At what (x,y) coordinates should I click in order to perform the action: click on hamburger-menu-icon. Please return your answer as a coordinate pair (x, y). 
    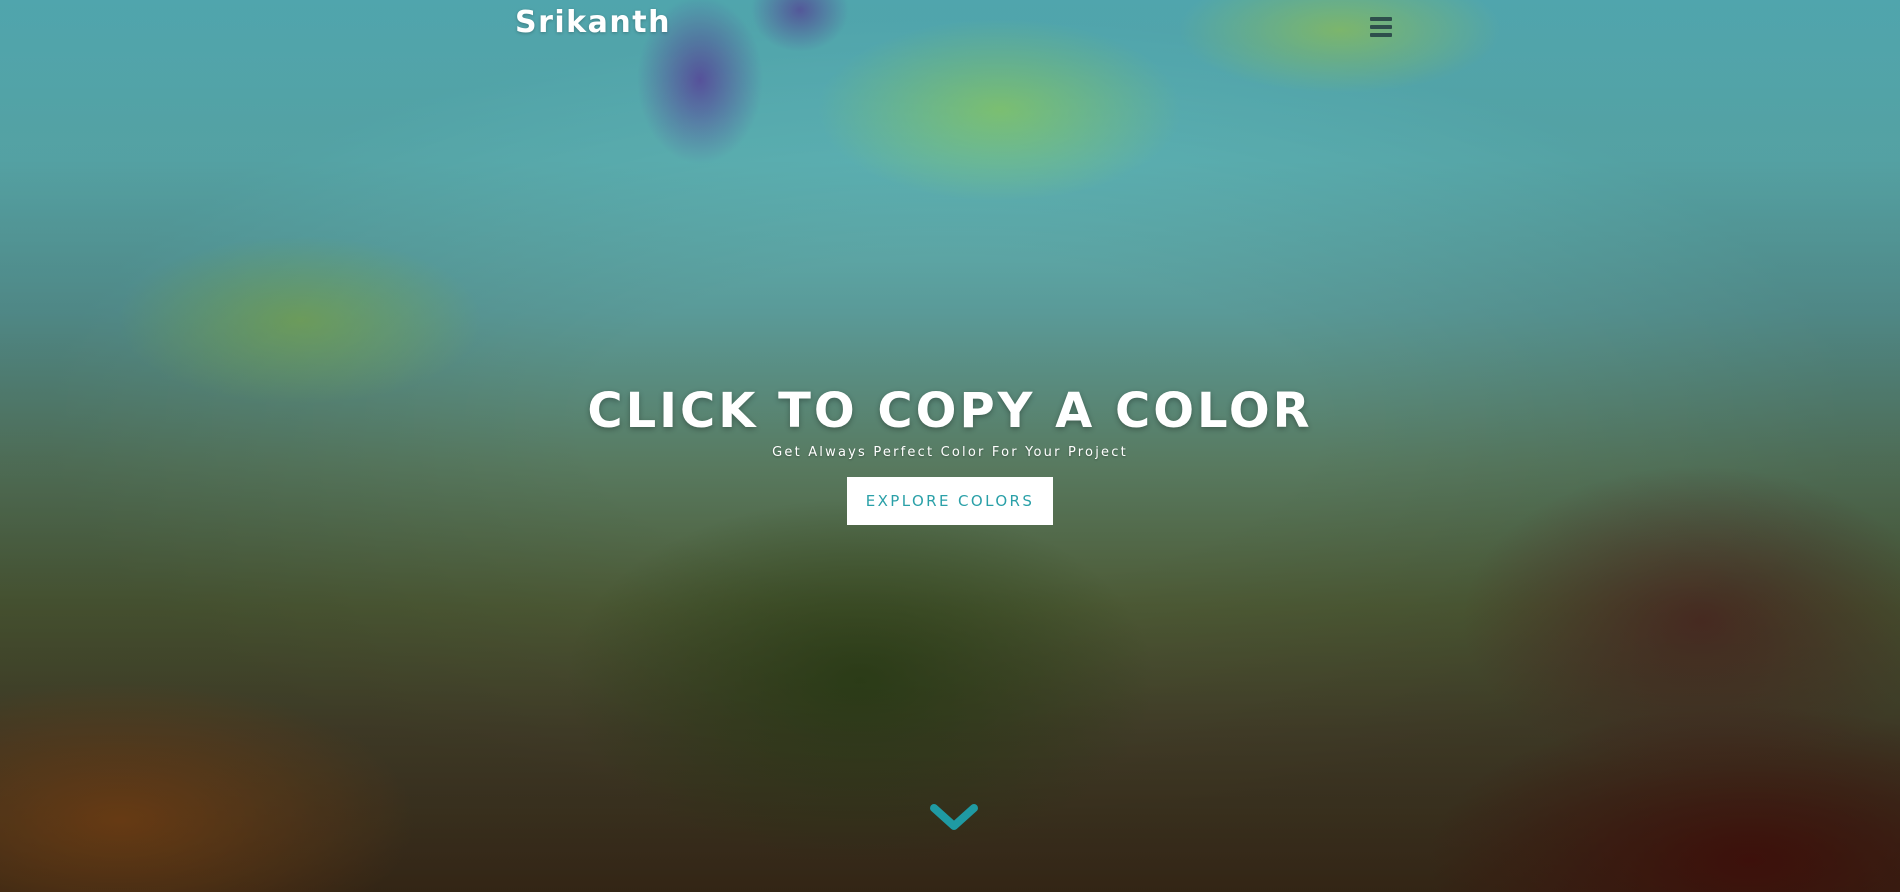
    Looking at the image, I should click on (1381, 27).